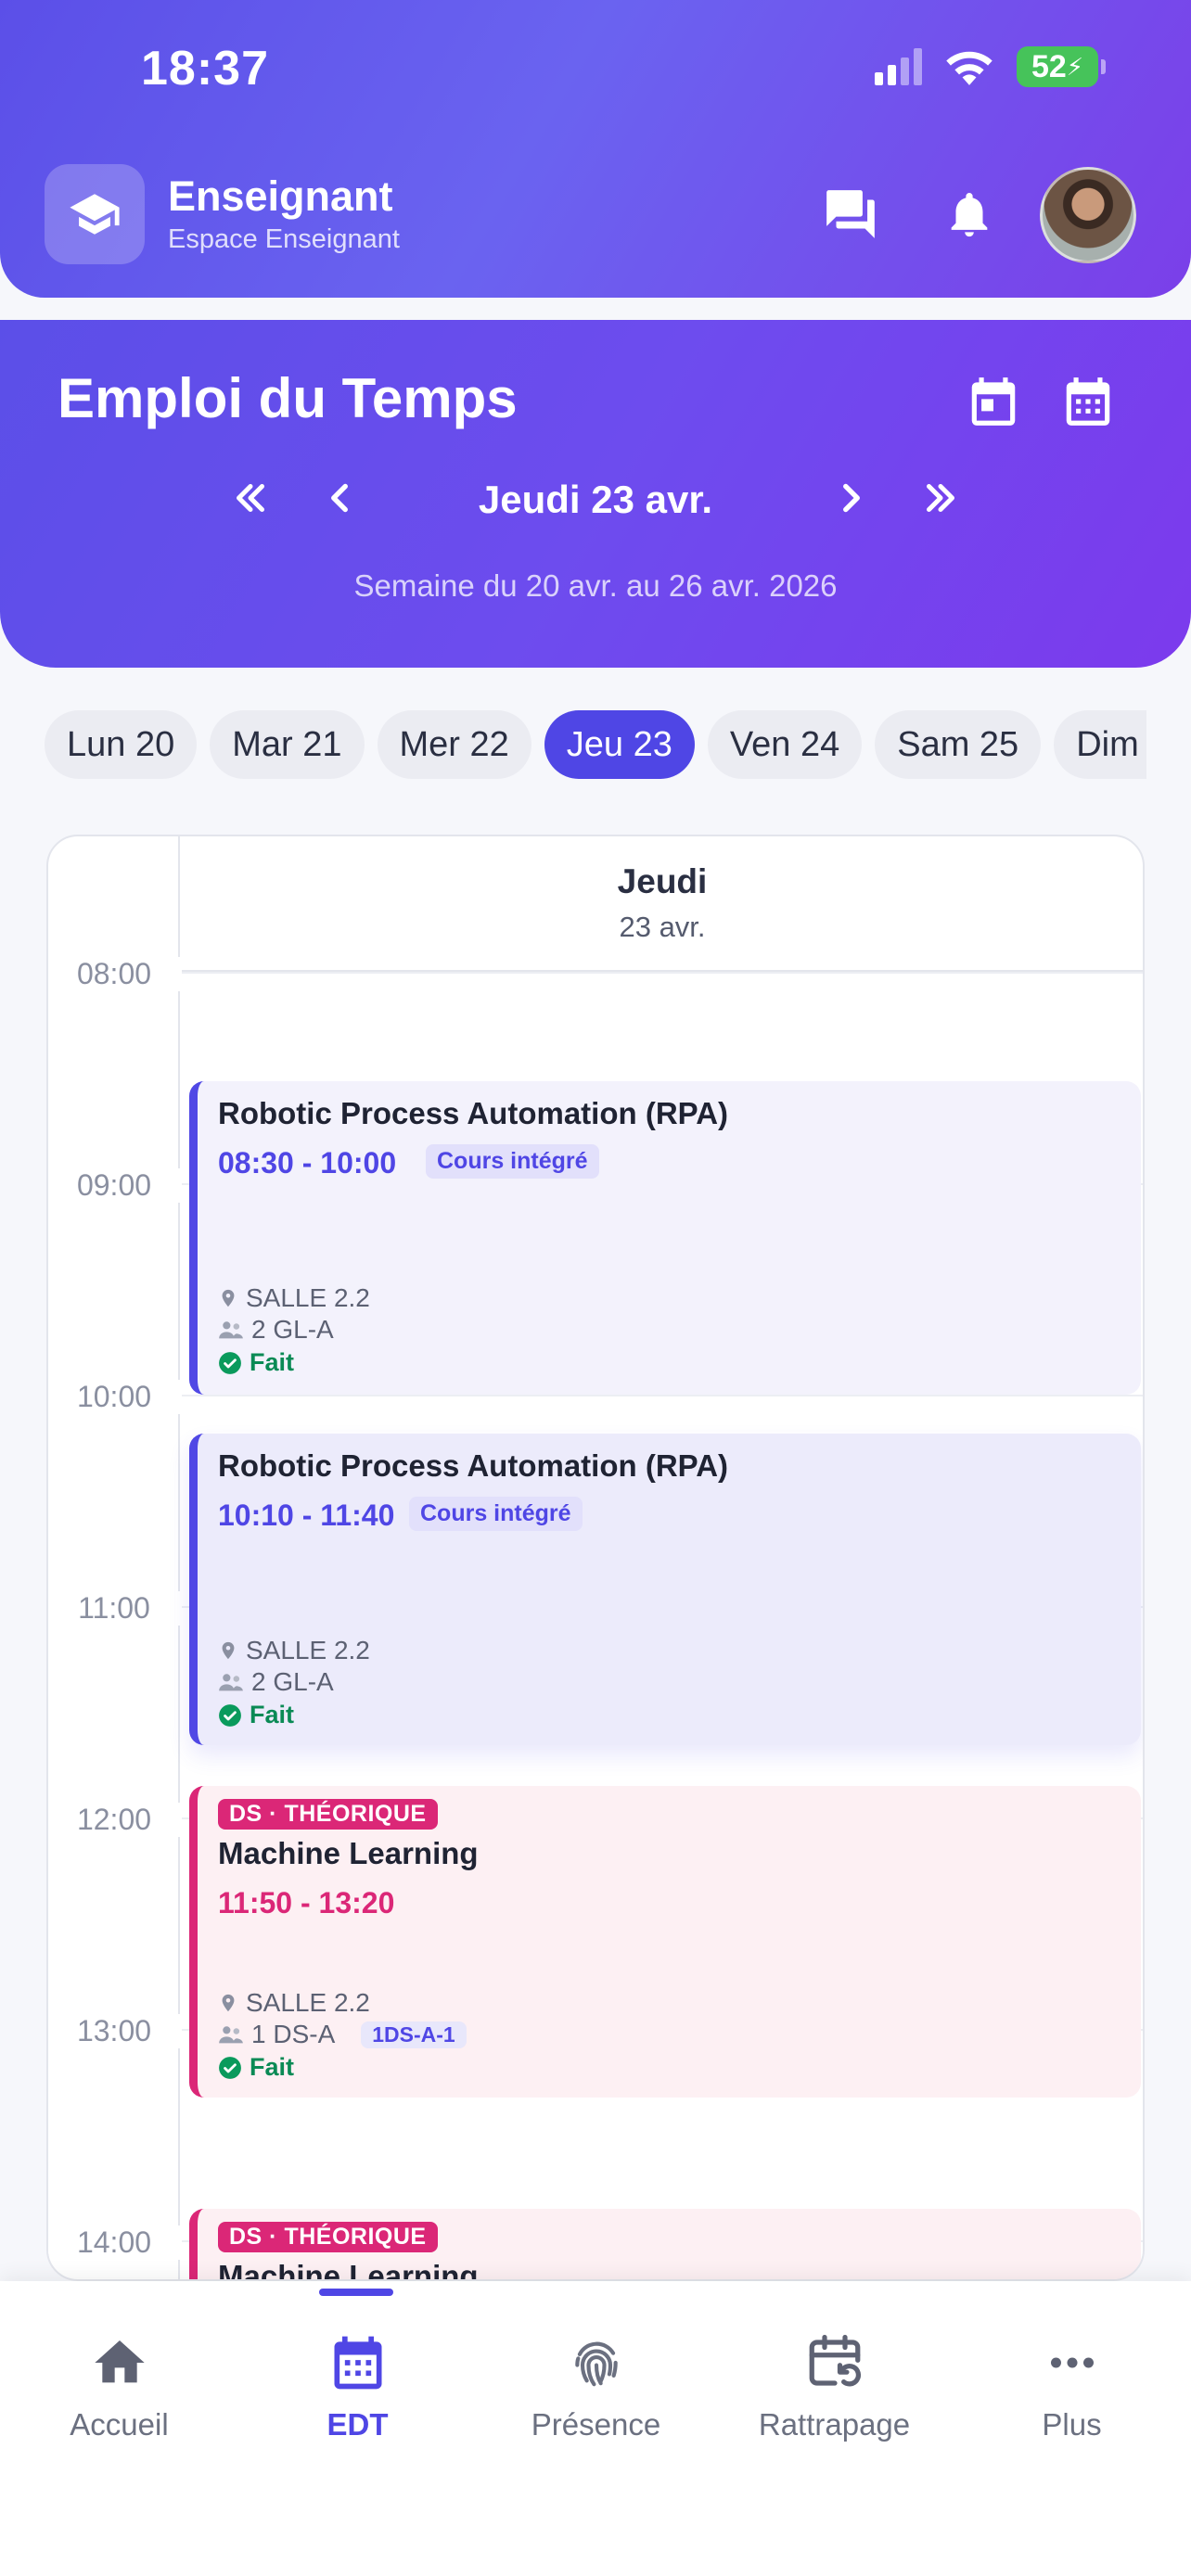 The image size is (1191, 2576). What do you see at coordinates (898, 66) in the screenshot?
I see `cellular-signal-icon` at bounding box center [898, 66].